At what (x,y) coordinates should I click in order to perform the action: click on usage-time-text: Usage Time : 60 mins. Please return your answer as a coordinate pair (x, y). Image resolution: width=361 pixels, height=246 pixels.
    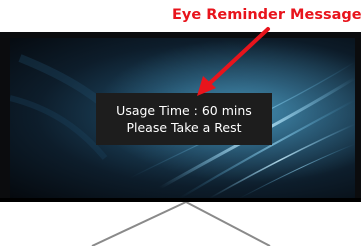
    Looking at the image, I should click on (184, 110).